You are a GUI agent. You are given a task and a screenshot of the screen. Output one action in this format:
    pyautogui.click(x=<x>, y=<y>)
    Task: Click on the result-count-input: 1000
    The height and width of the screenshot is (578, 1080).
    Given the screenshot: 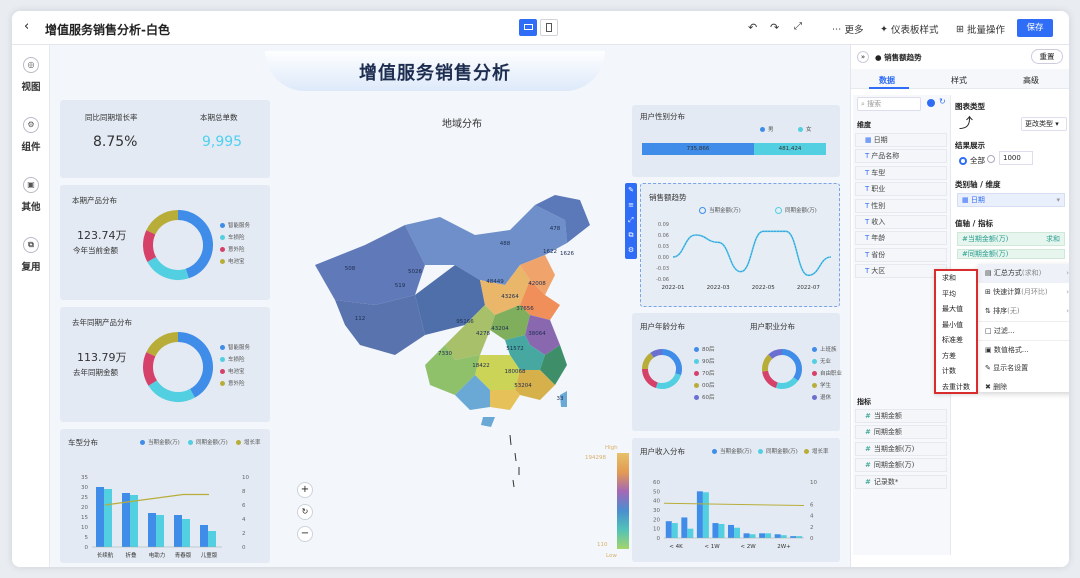 What is the action you would take?
    pyautogui.click(x=1016, y=158)
    